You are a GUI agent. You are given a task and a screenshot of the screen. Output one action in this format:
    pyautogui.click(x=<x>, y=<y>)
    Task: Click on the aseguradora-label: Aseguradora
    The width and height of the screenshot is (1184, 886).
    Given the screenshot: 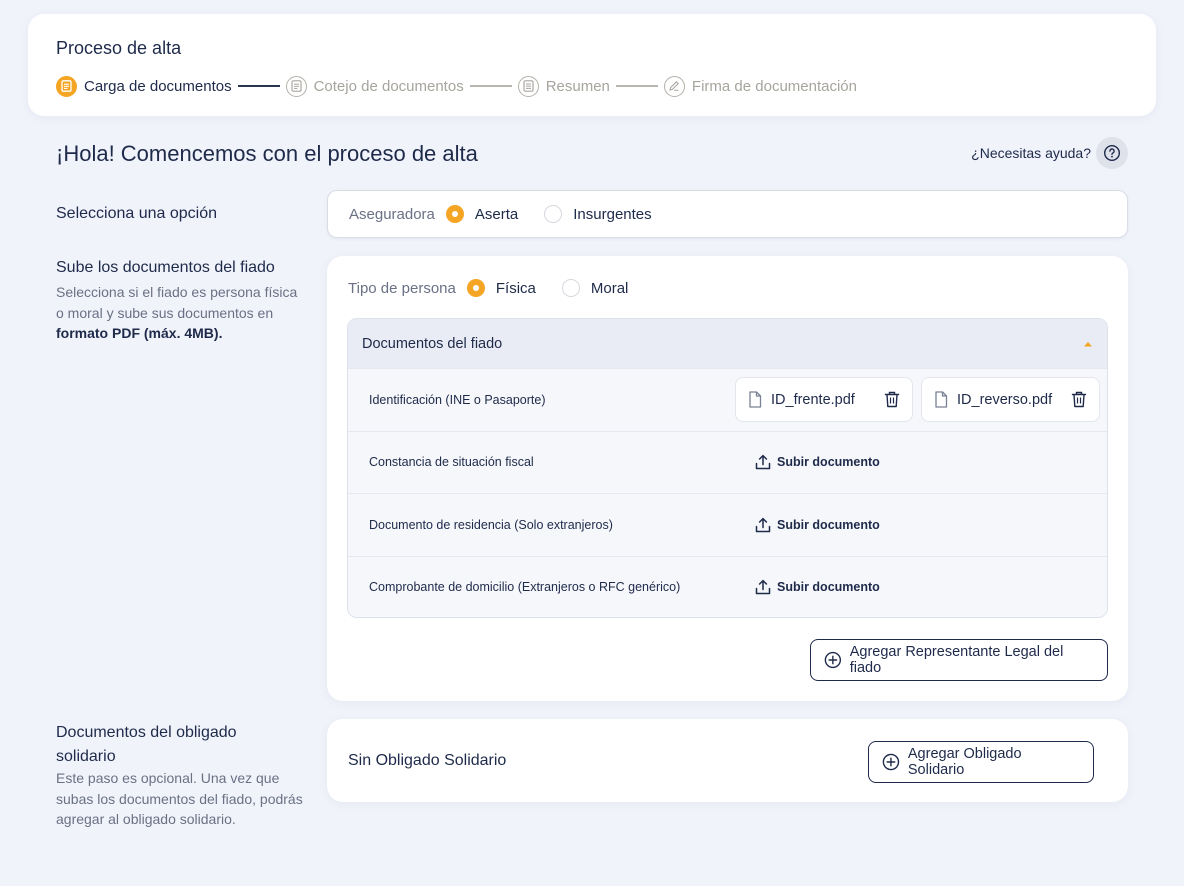 What is the action you would take?
    pyautogui.click(x=392, y=214)
    